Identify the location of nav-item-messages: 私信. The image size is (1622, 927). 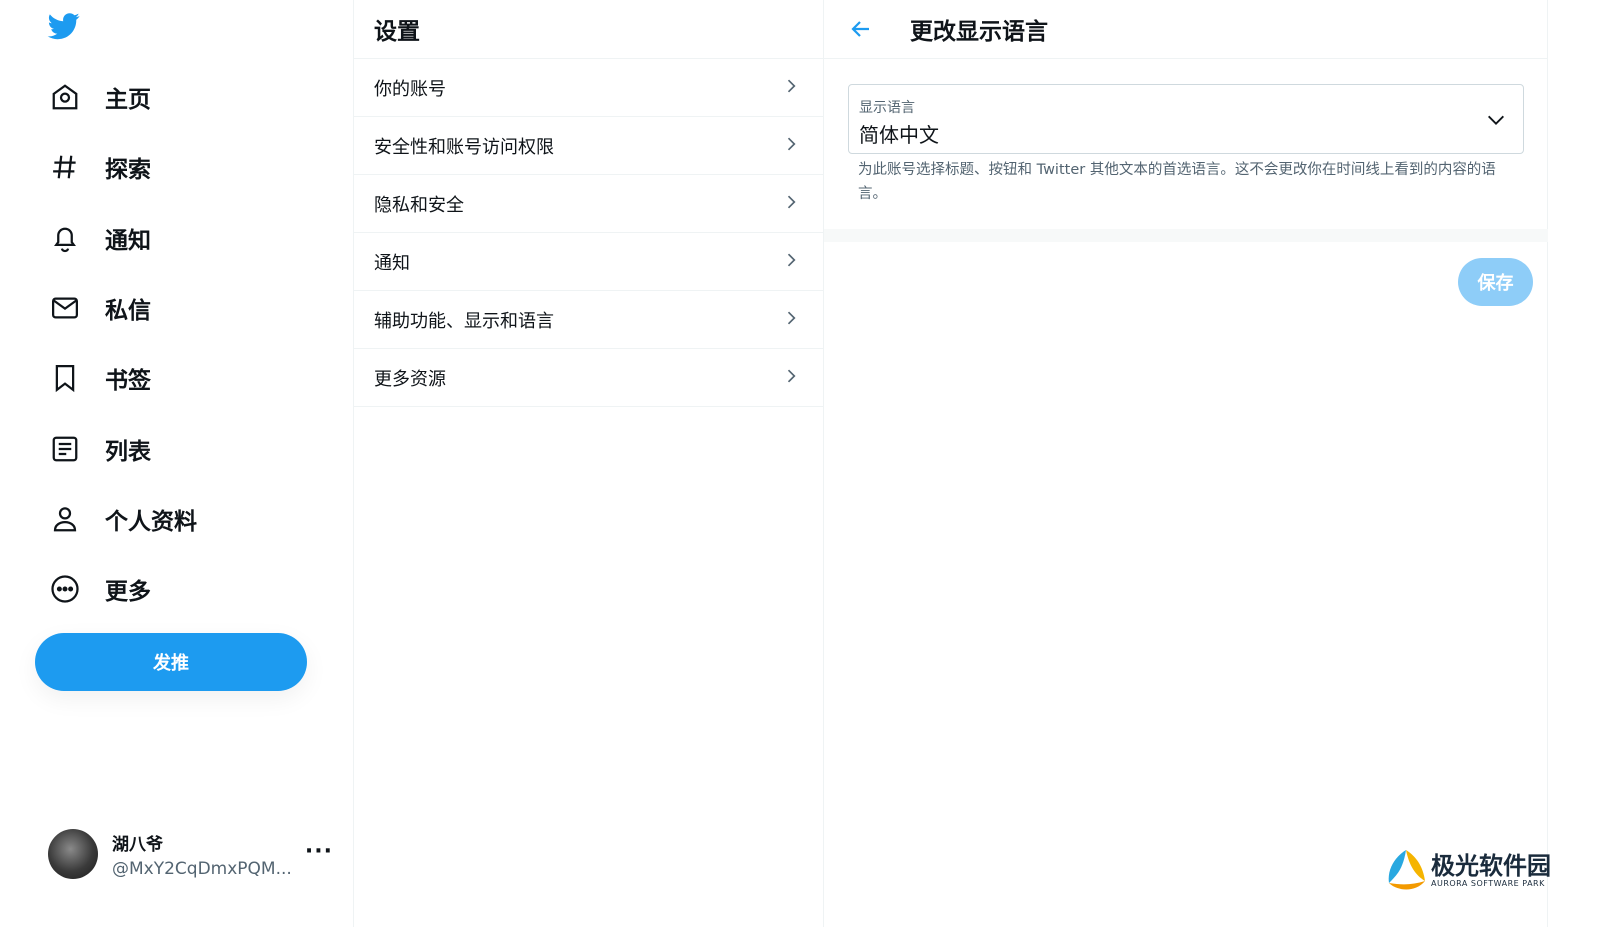
(99, 308).